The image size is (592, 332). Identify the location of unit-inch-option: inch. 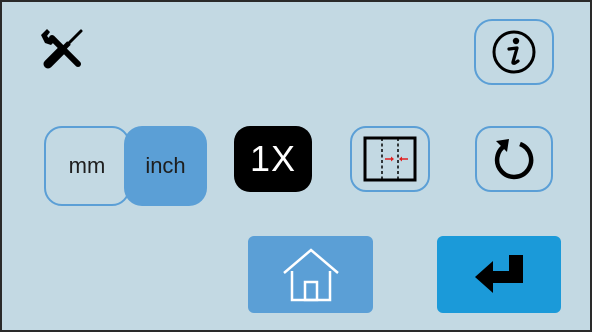
(165, 166).